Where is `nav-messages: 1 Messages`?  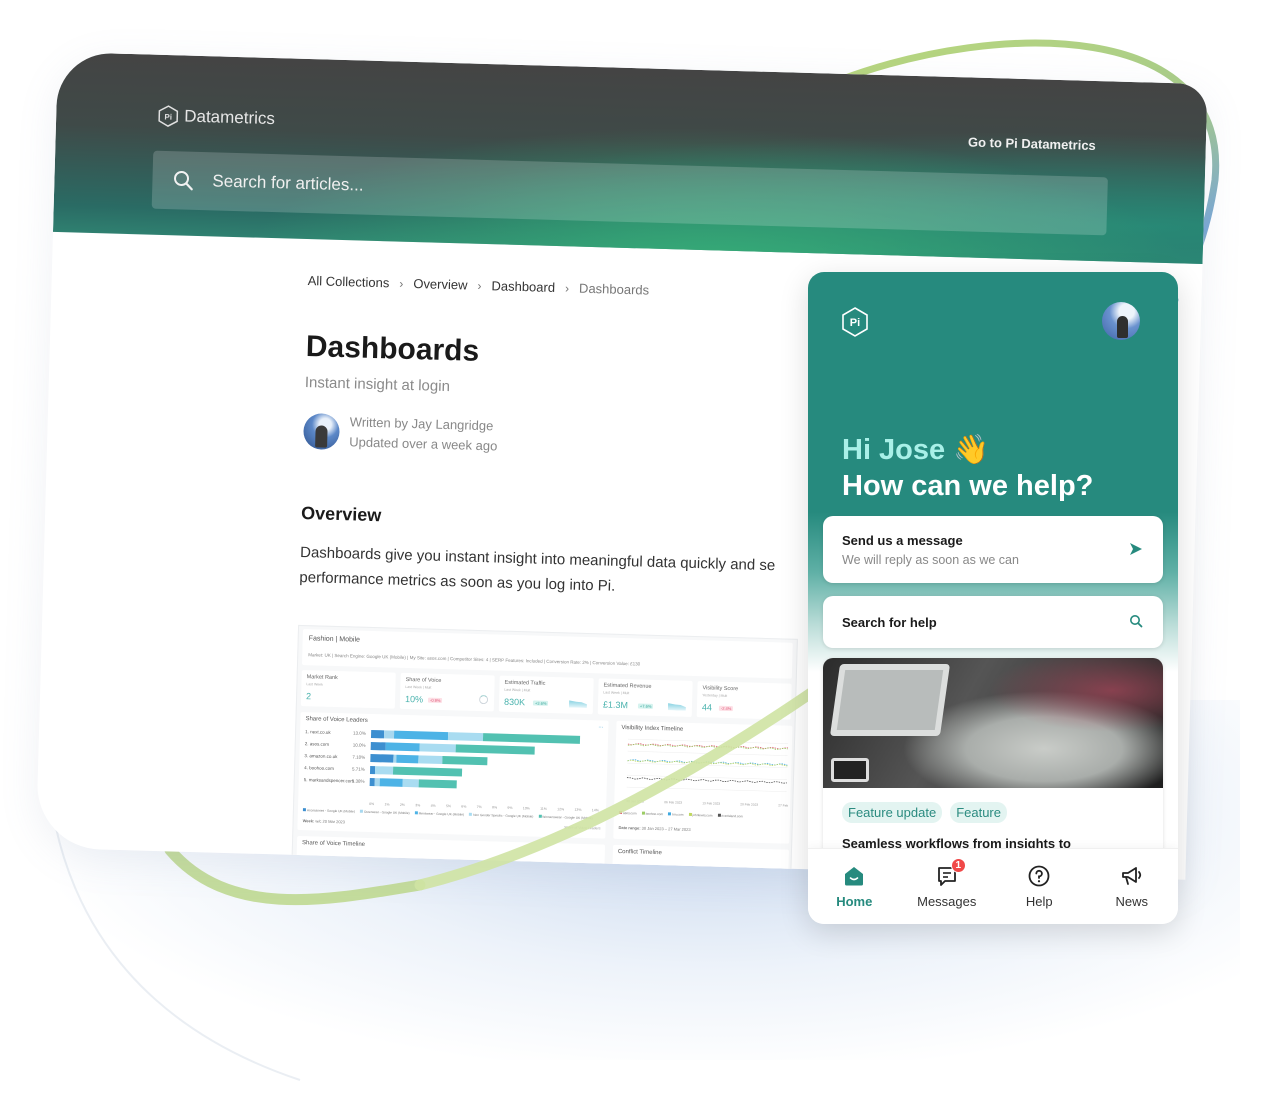
nav-messages: 1 Messages is located at coordinates (947, 883).